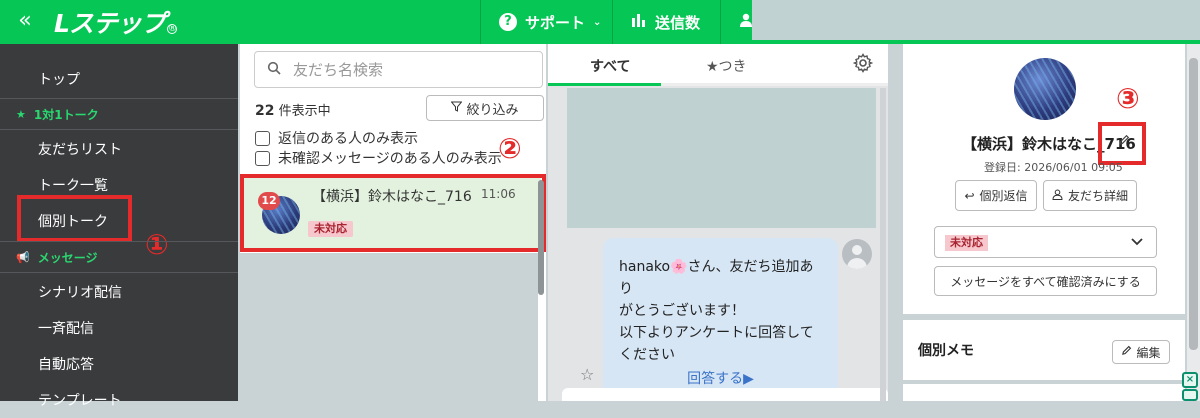  I want to click on unread-only-checkbox: 未確認メッセージのある人のみ表示, so click(378, 158).